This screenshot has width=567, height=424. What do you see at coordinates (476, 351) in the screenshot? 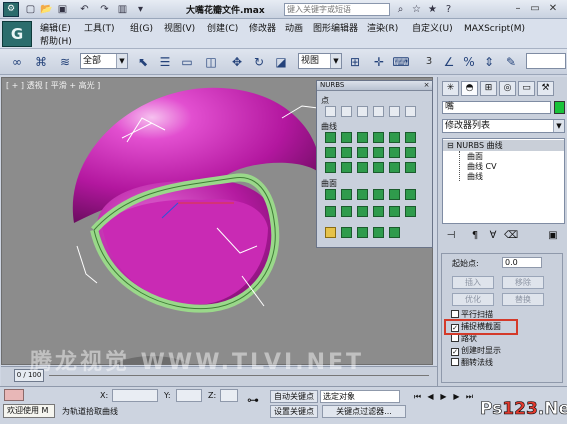
I see `display-while-creating-checkbox: ✓ 创建时显示` at bounding box center [476, 351].